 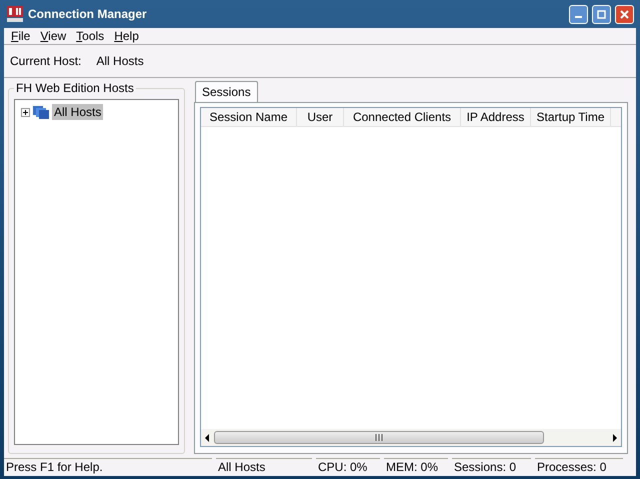 I want to click on close-icon, so click(x=624, y=14).